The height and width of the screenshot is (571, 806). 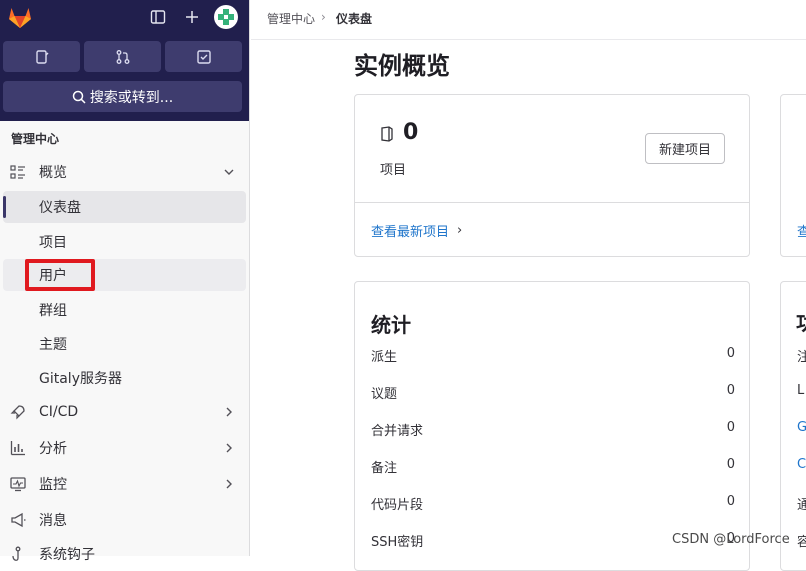 I want to click on sidebar-item-label: 项目, so click(x=53, y=243).